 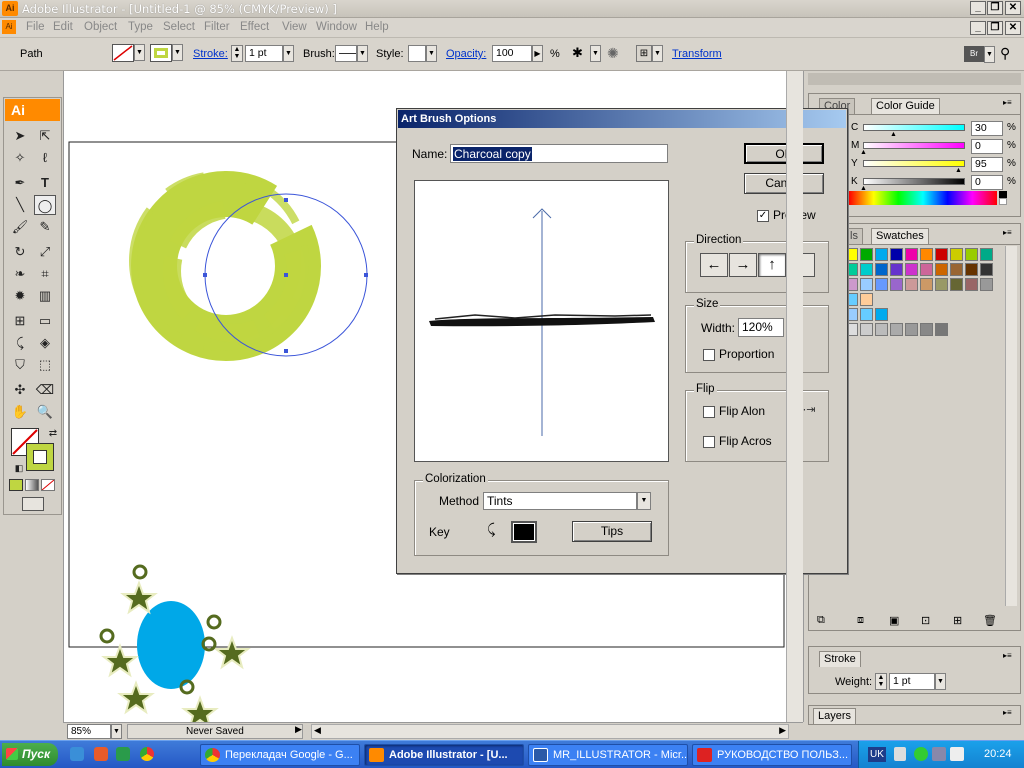 What do you see at coordinates (491, 529) in the screenshot?
I see `eyedropper-icon: ⤹` at bounding box center [491, 529].